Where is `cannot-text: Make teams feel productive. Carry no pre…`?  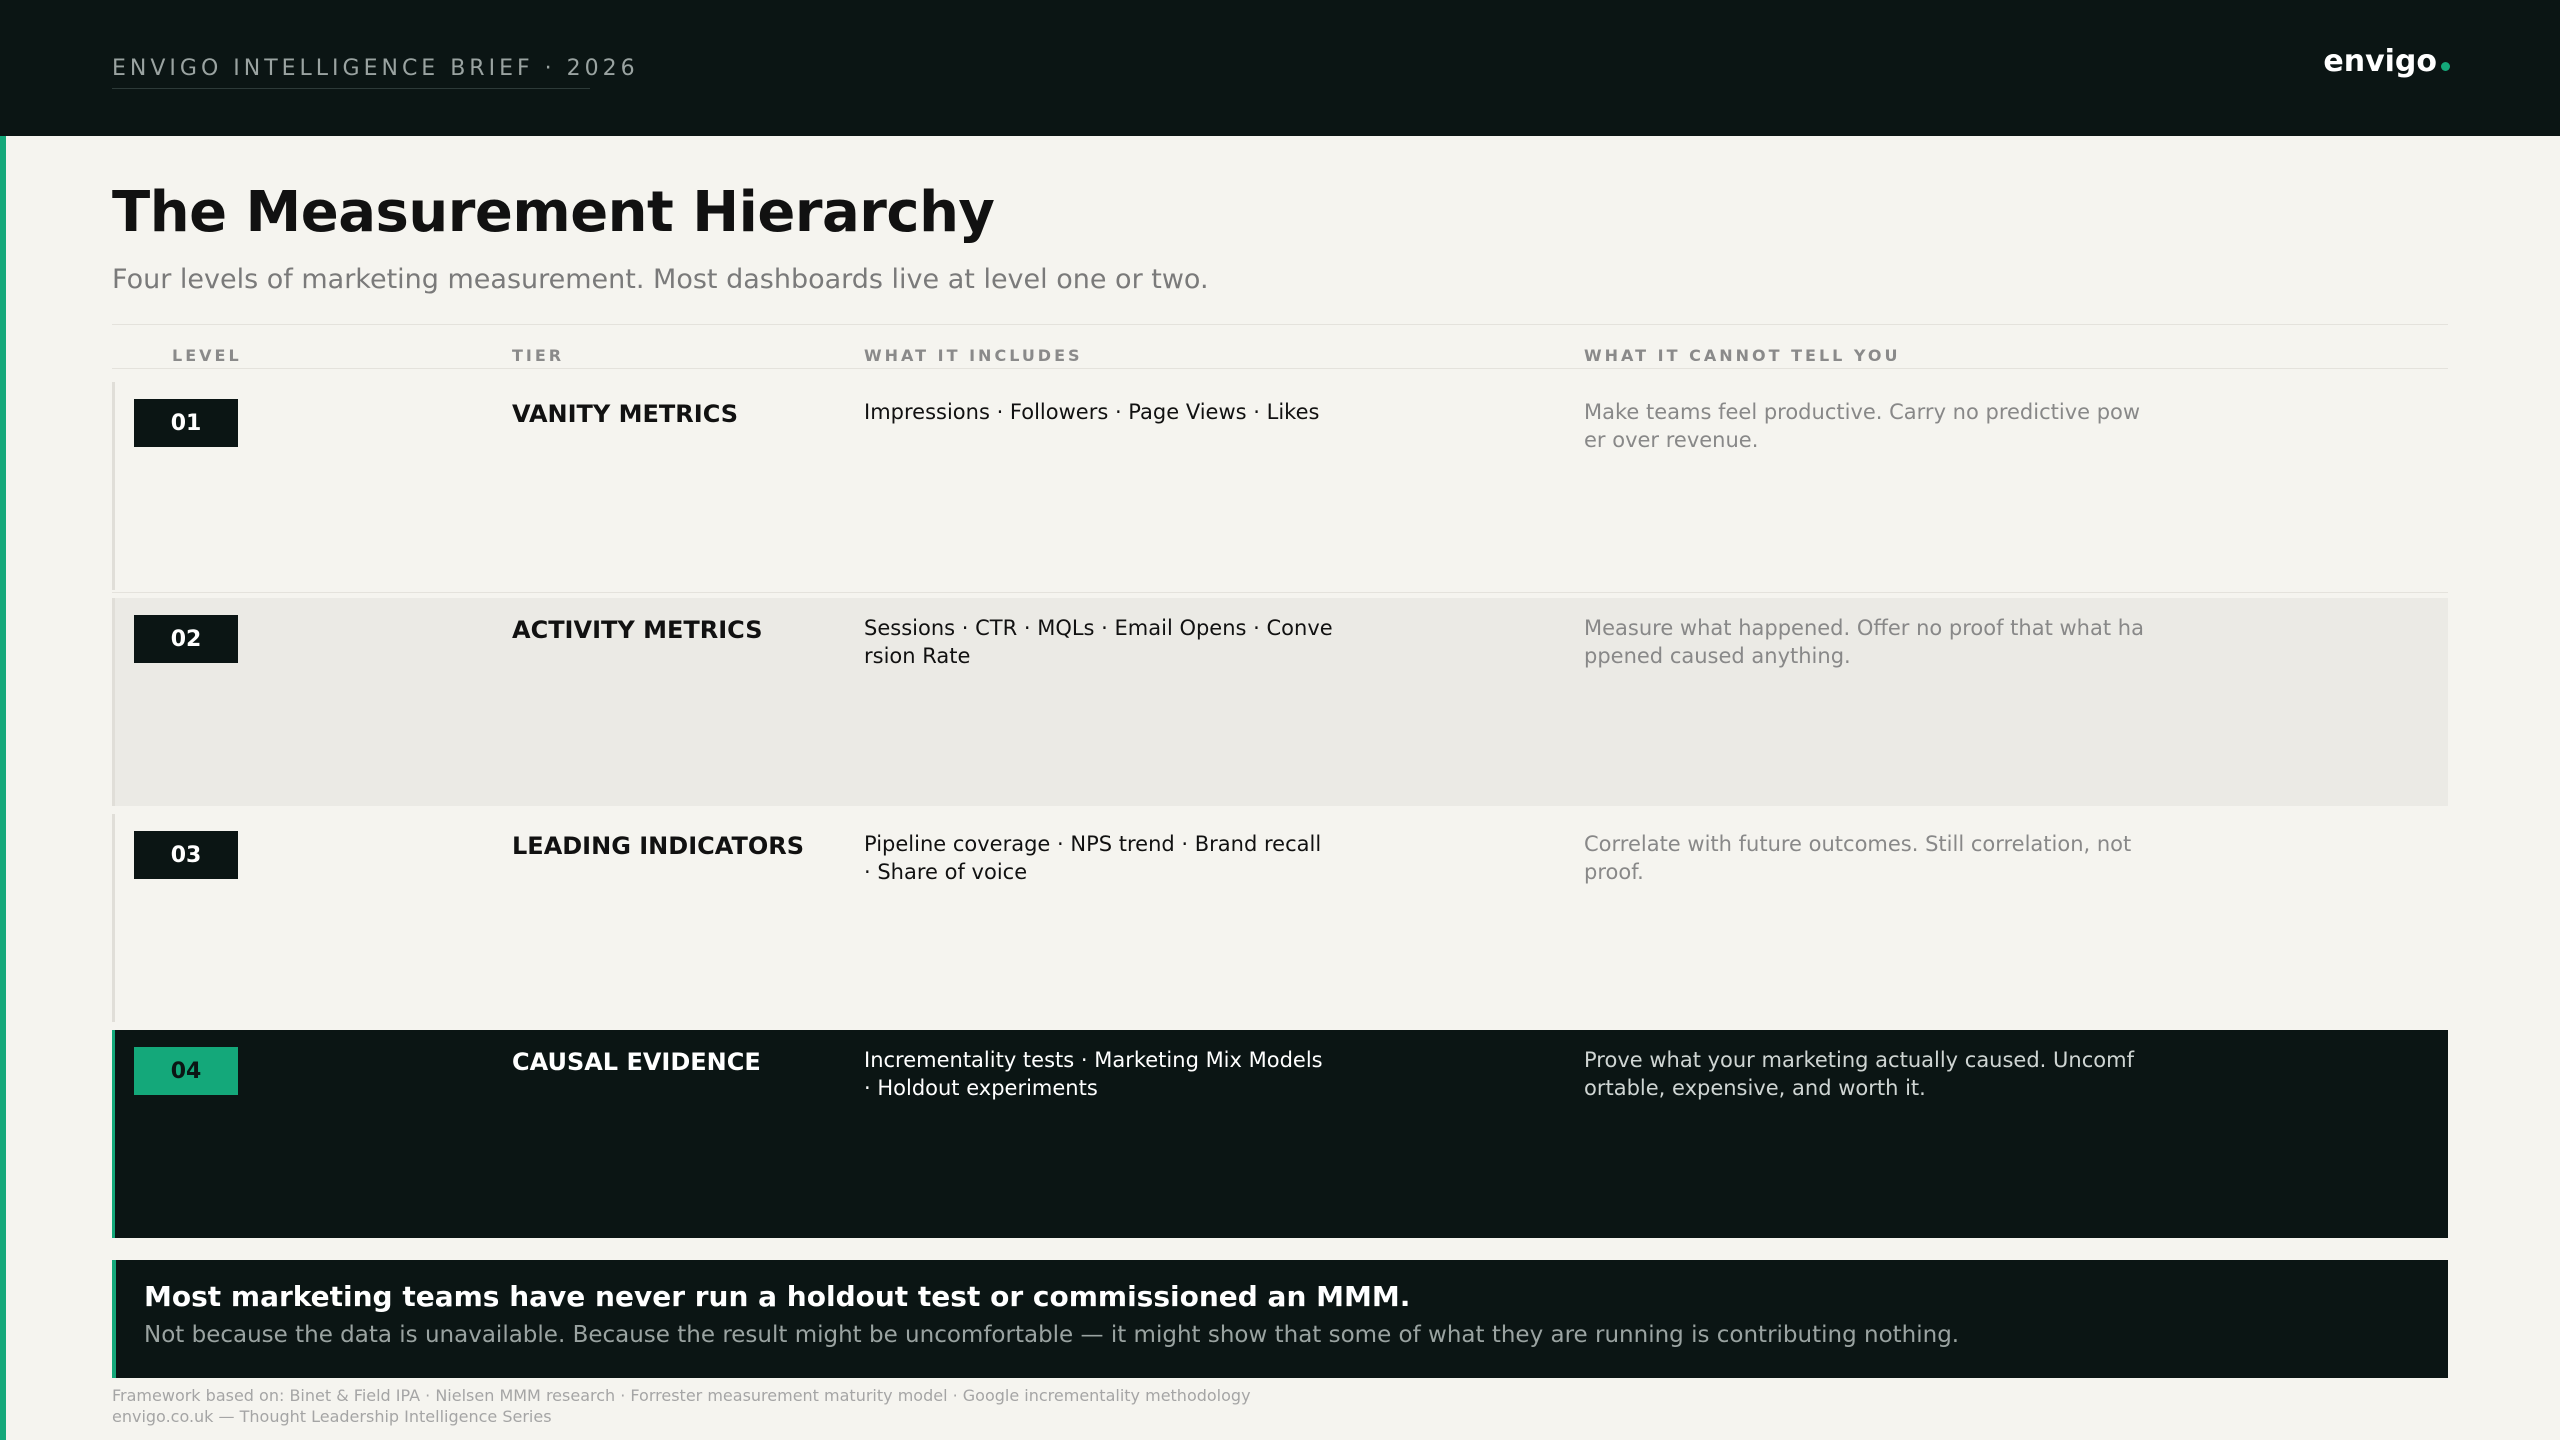 cannot-text: Make teams feel productive. Carry no pre… is located at coordinates (1862, 426).